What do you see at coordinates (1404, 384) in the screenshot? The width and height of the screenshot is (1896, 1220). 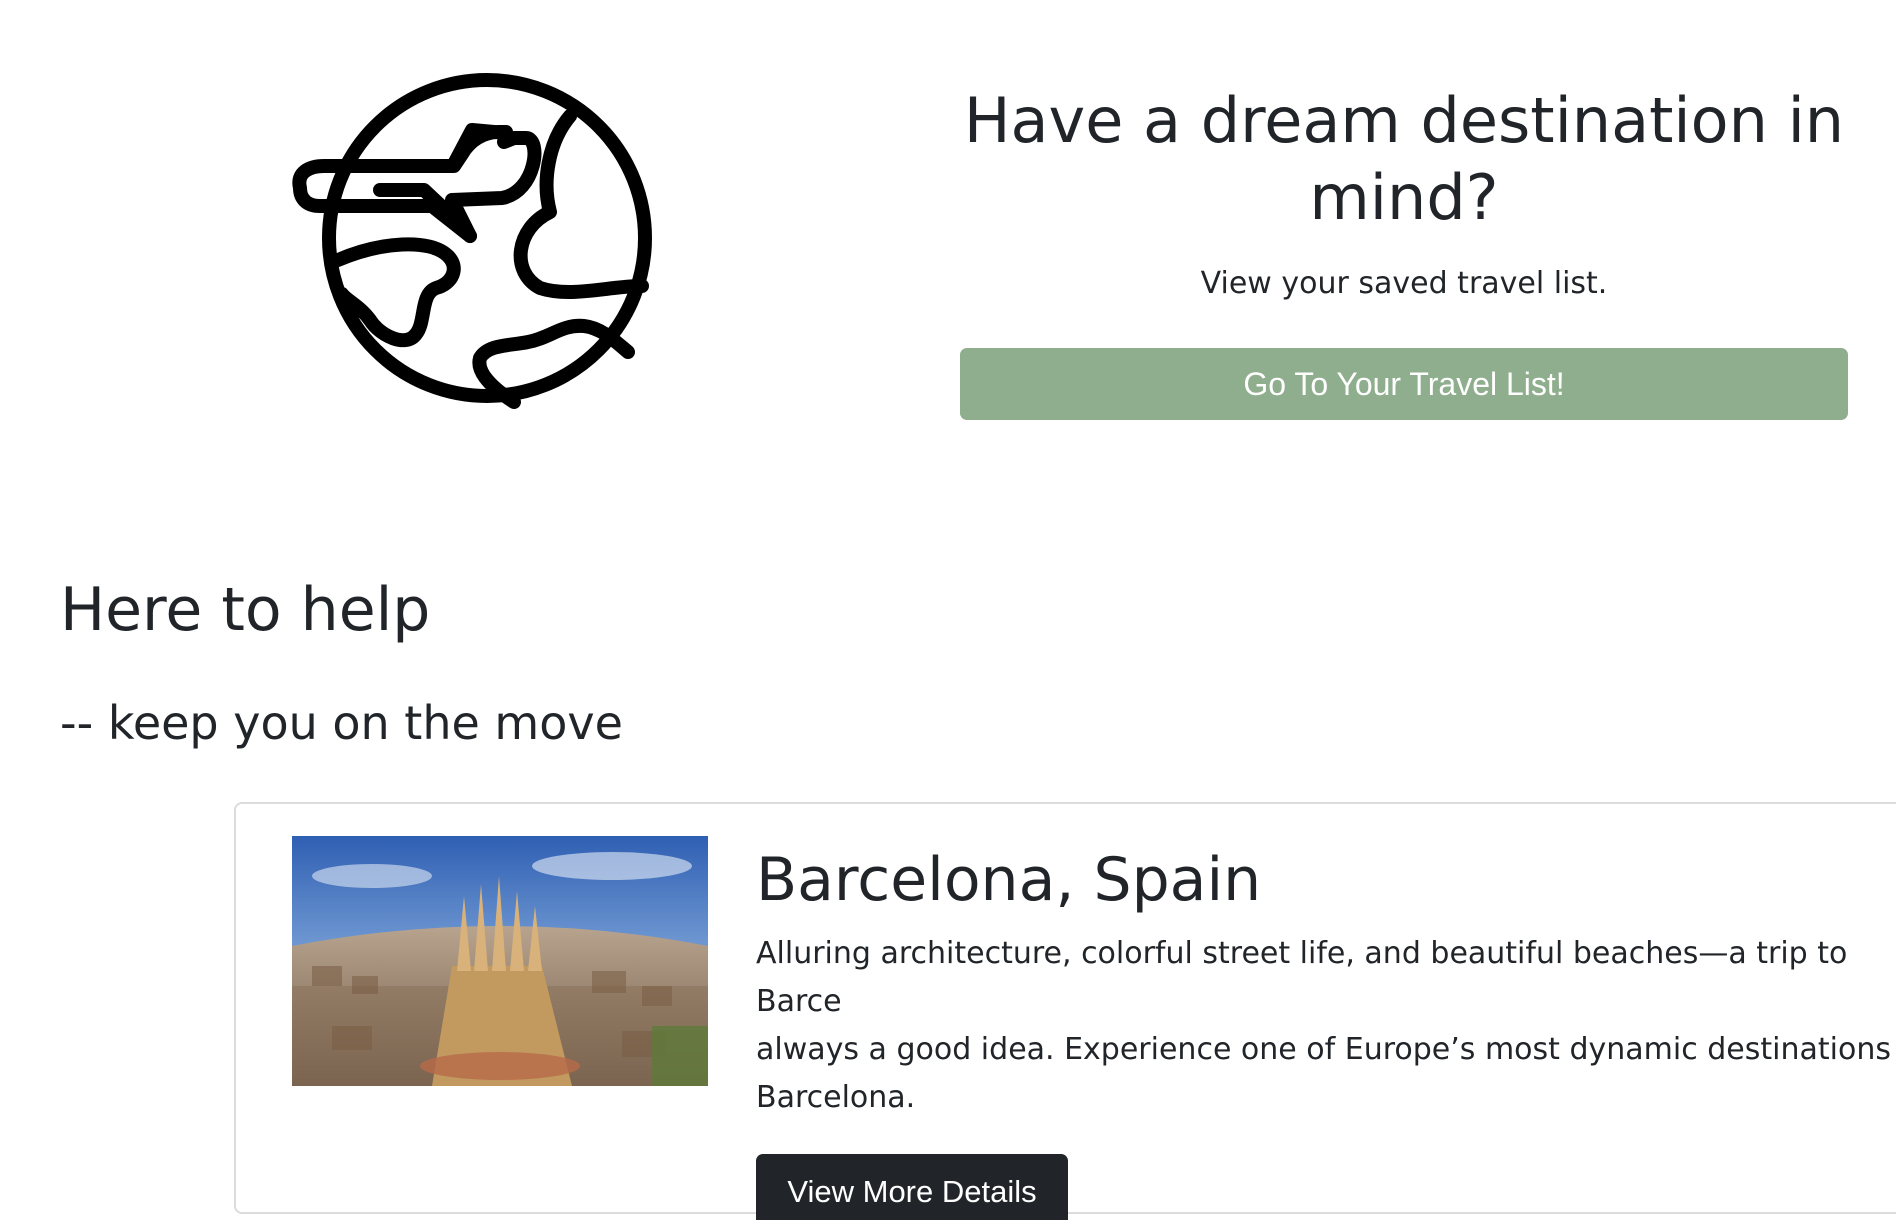 I see `go-to-travel-list-button: Go To Your Travel List!` at bounding box center [1404, 384].